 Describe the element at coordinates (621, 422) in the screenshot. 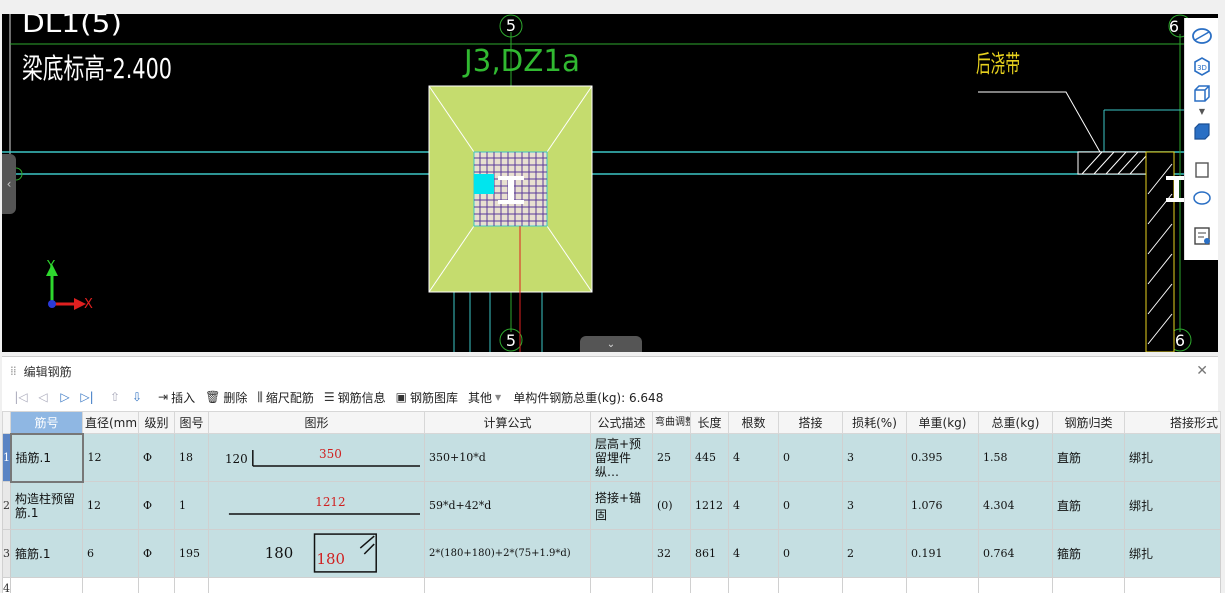

I see `column-header: 公式描述` at that location.